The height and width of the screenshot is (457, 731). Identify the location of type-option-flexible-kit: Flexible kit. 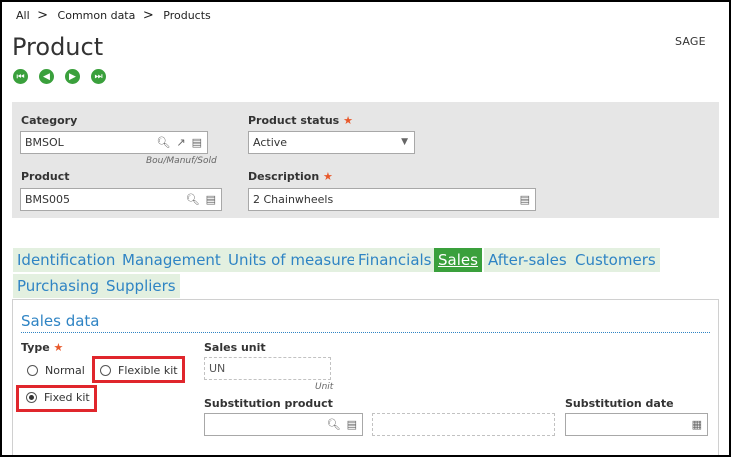
(139, 370).